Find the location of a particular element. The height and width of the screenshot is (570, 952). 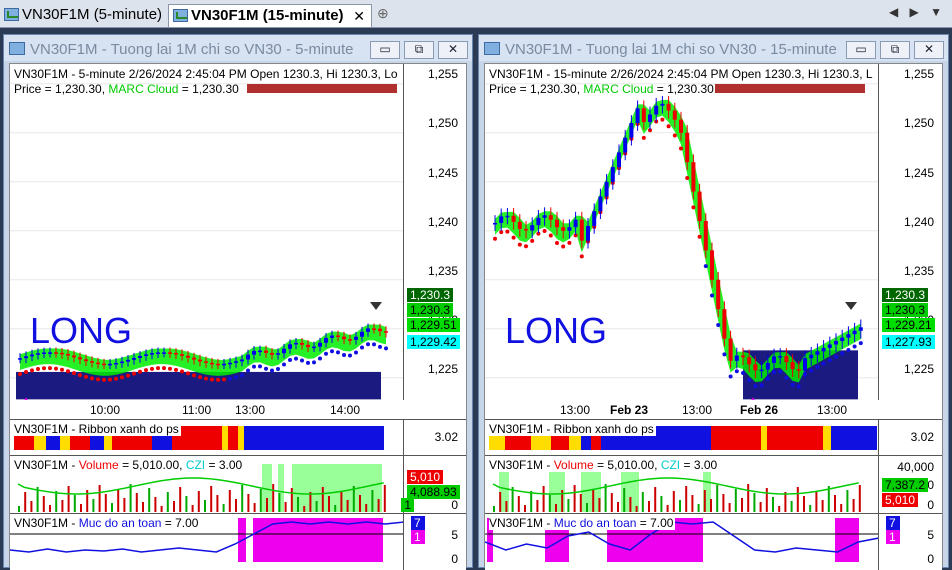

safety-plot-area: VN30F1M - Muc do an toan = 7.00 is located at coordinates (207, 542).